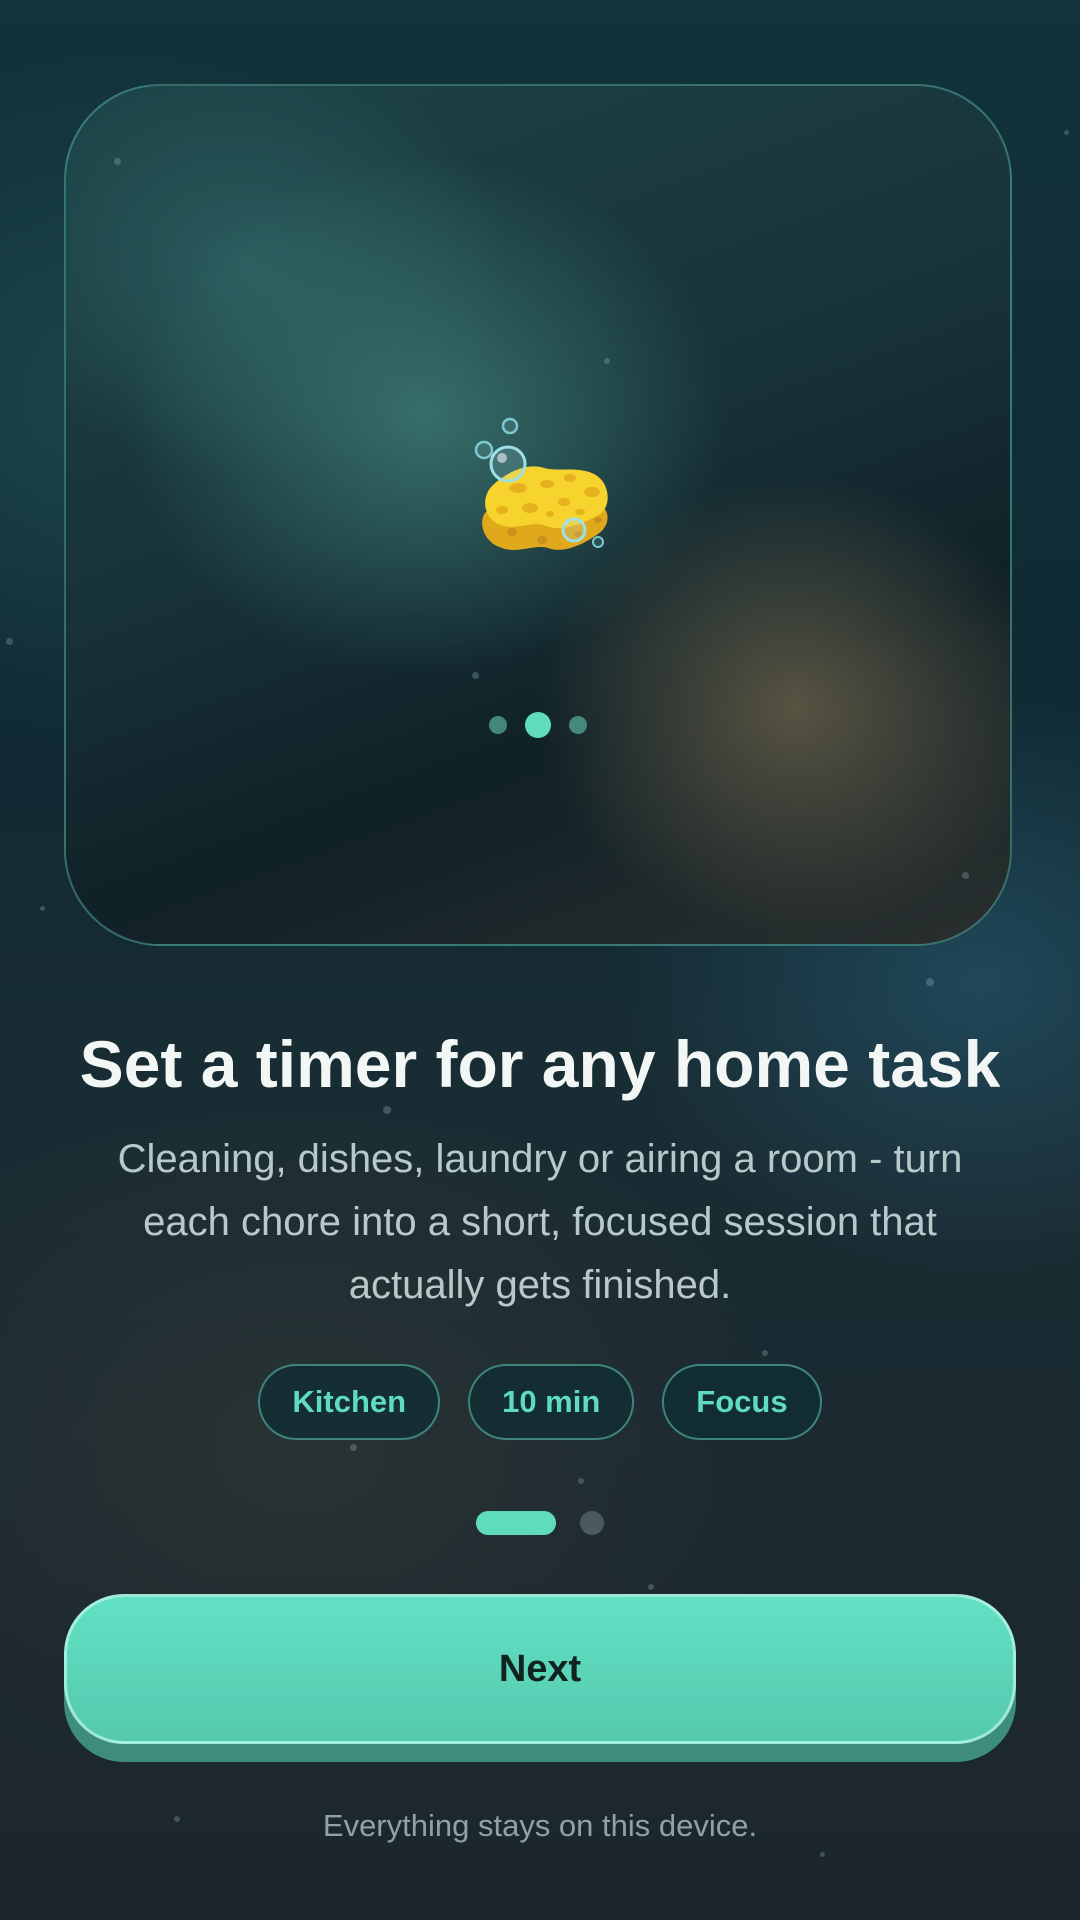 The image size is (1080, 1920). I want to click on privacy-note: Everything stays on this device., so click(540, 1825).